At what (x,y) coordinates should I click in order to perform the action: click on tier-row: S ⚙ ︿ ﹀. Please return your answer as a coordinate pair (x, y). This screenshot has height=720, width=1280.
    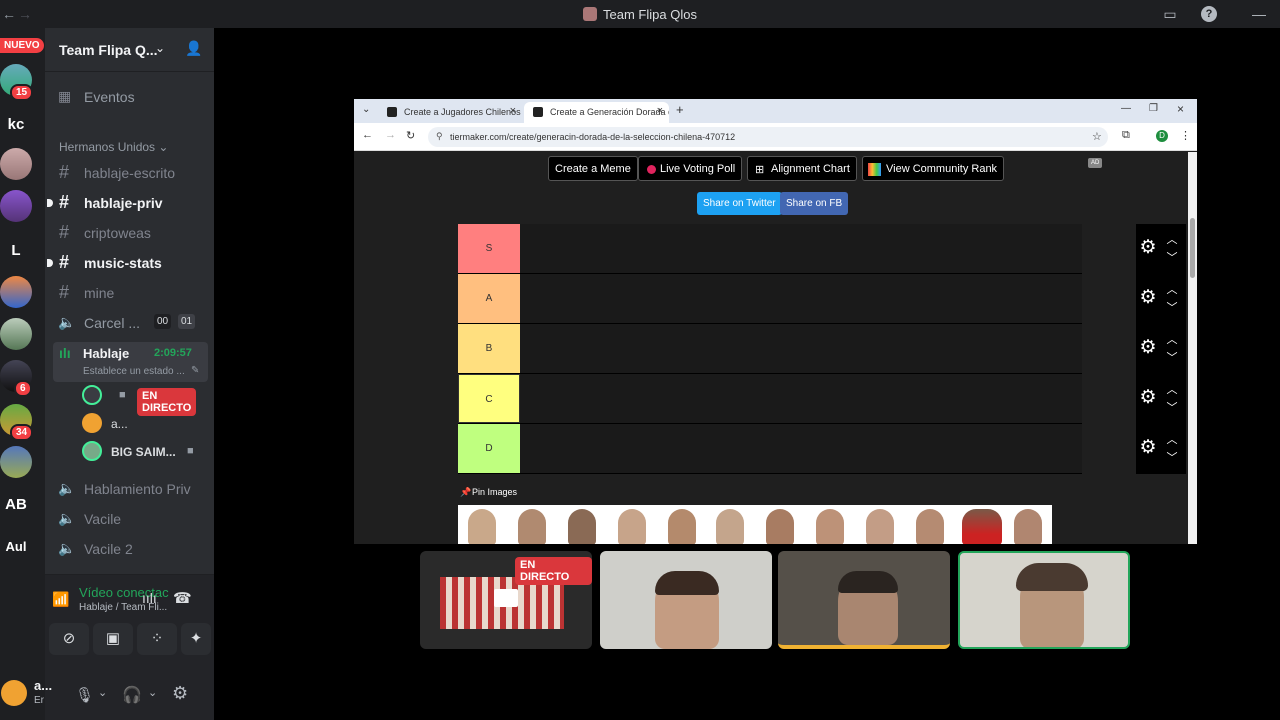
    Looking at the image, I should click on (822, 249).